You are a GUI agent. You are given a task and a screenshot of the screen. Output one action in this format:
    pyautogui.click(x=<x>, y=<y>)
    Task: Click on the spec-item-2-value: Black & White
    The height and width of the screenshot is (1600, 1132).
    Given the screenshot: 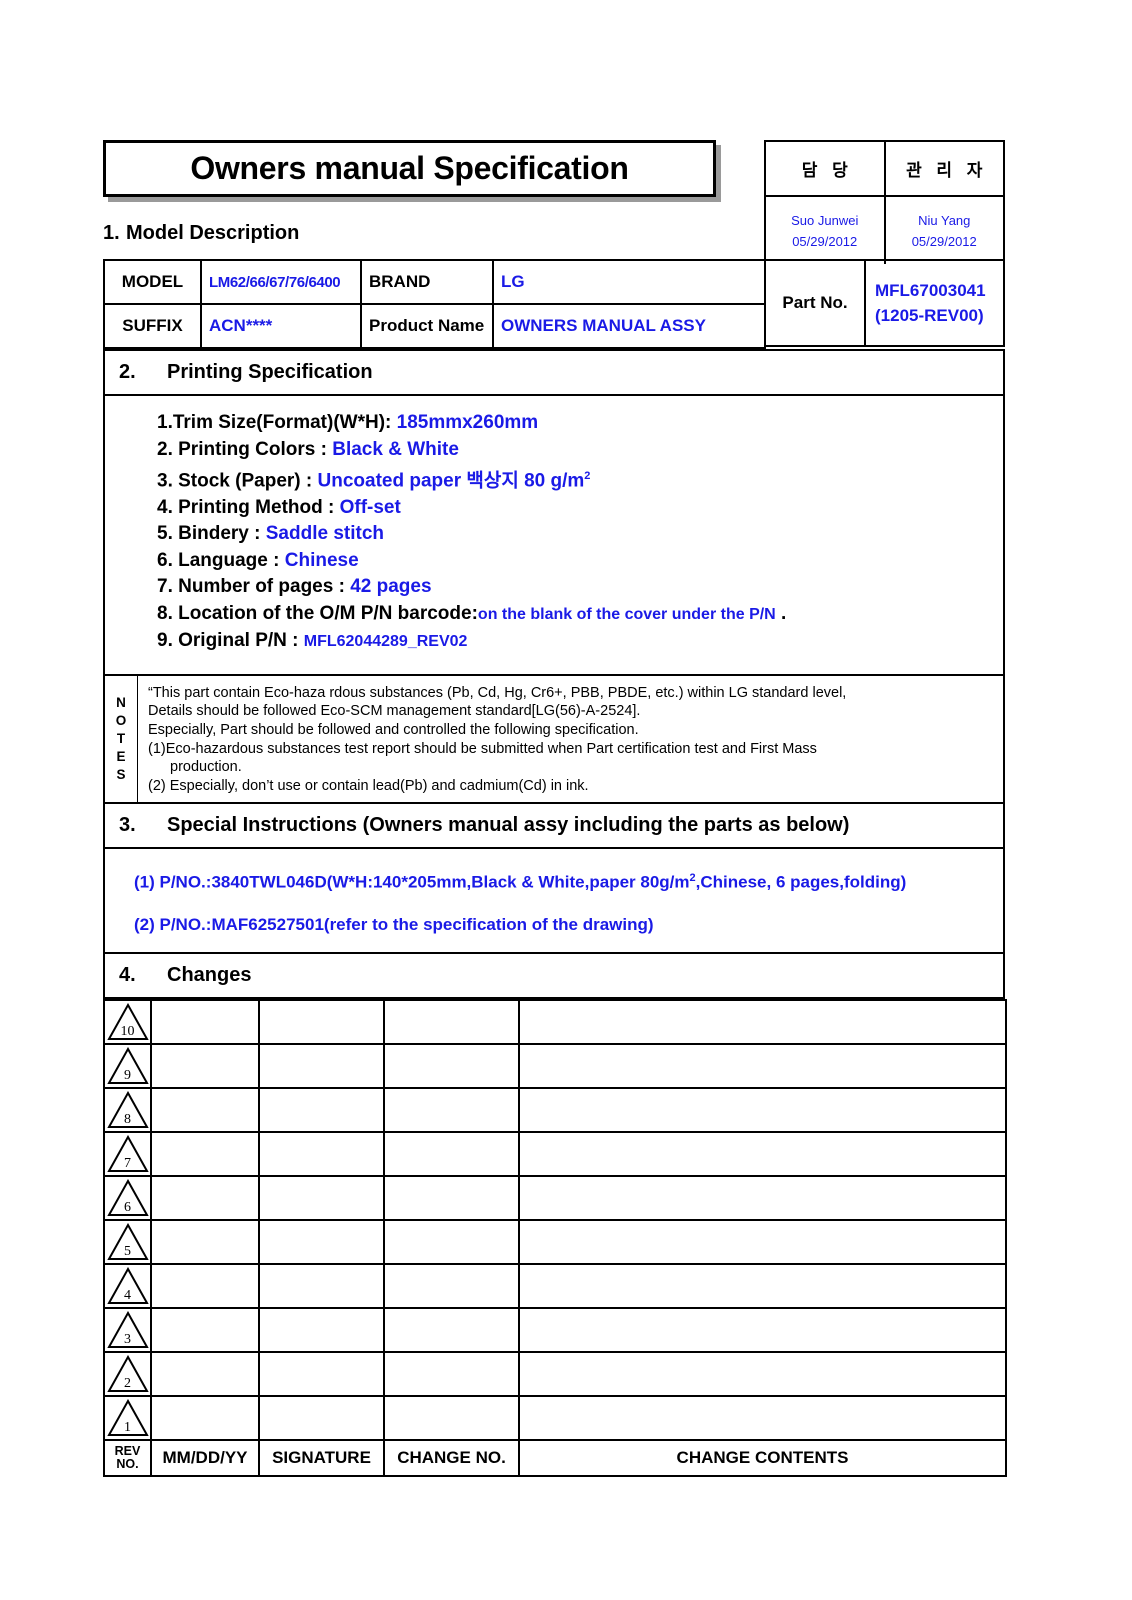 What is the action you would take?
    pyautogui.click(x=395, y=449)
    